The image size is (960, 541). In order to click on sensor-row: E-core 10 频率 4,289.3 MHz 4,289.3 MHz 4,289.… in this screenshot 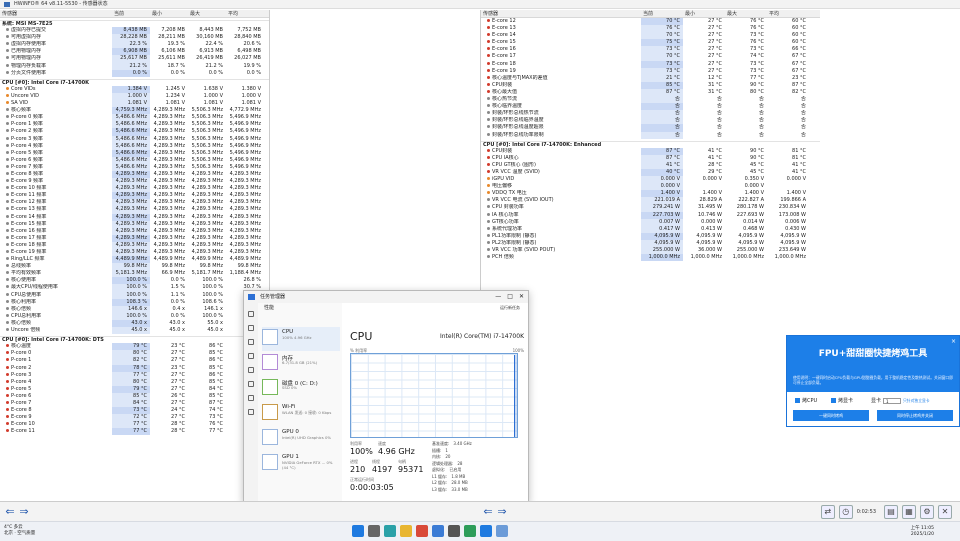, I will do `click(134, 189)`.